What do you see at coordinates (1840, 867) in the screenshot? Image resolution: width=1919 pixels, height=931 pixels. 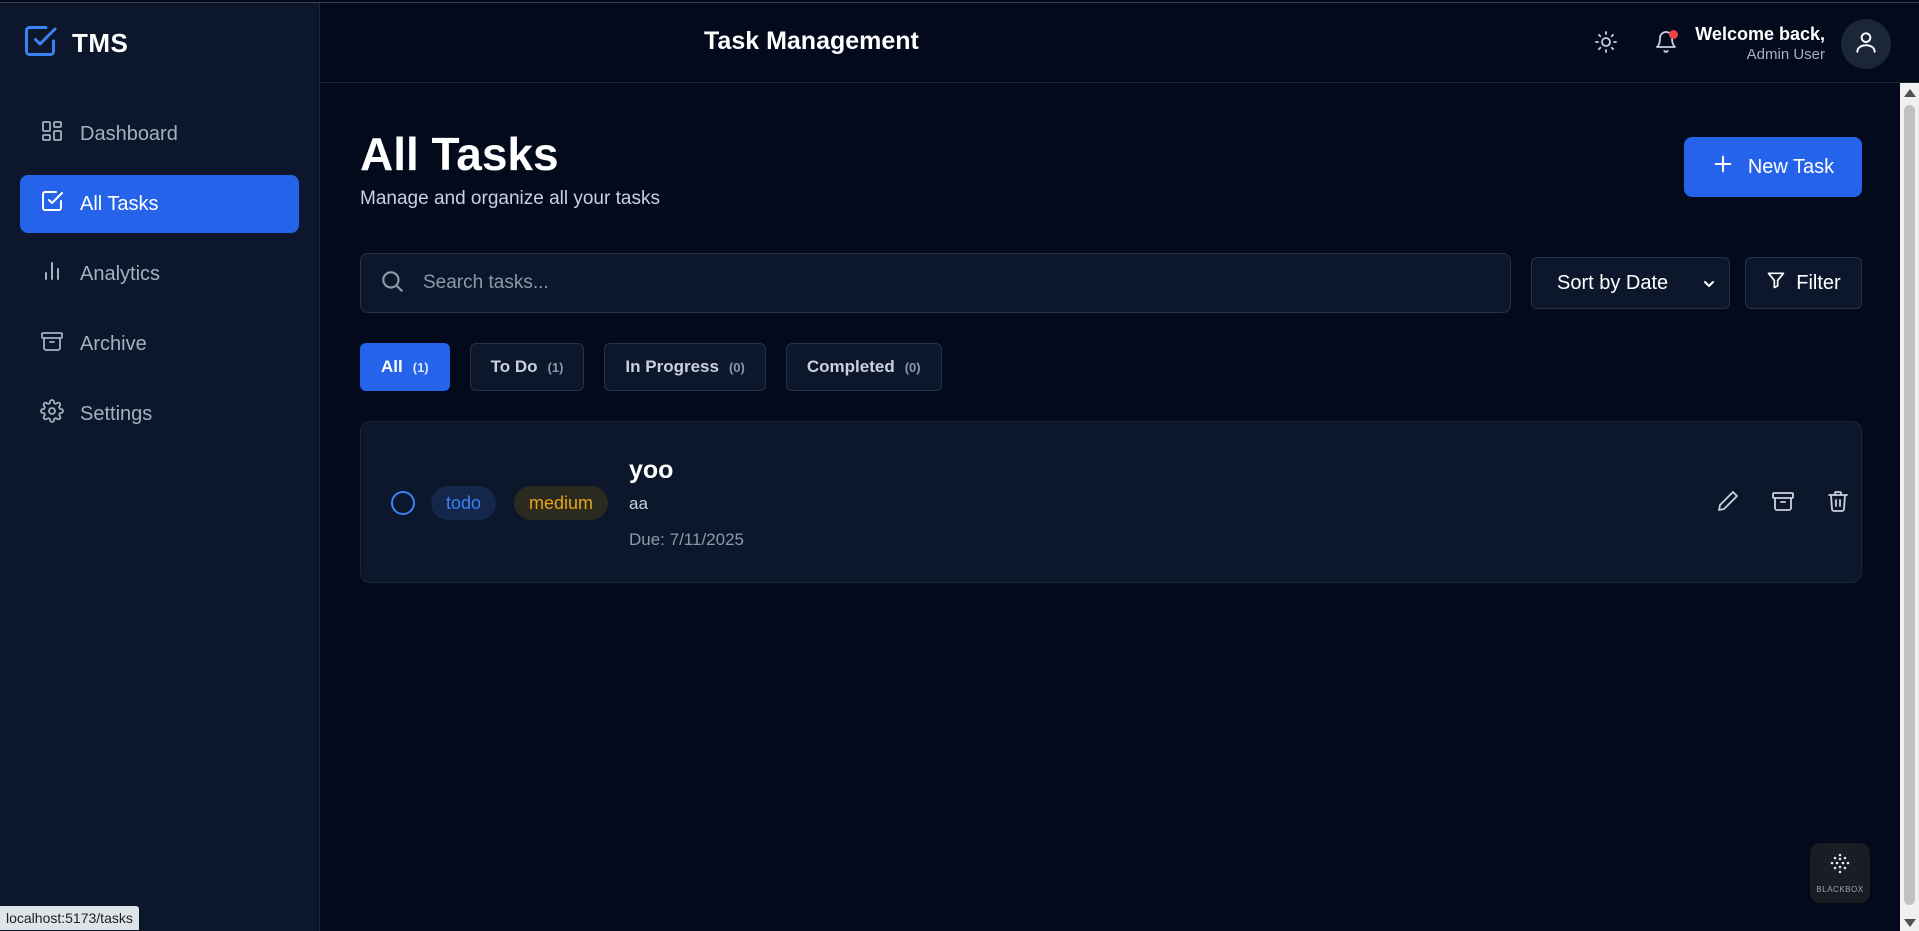 I see `blackbox-logo-icon` at bounding box center [1840, 867].